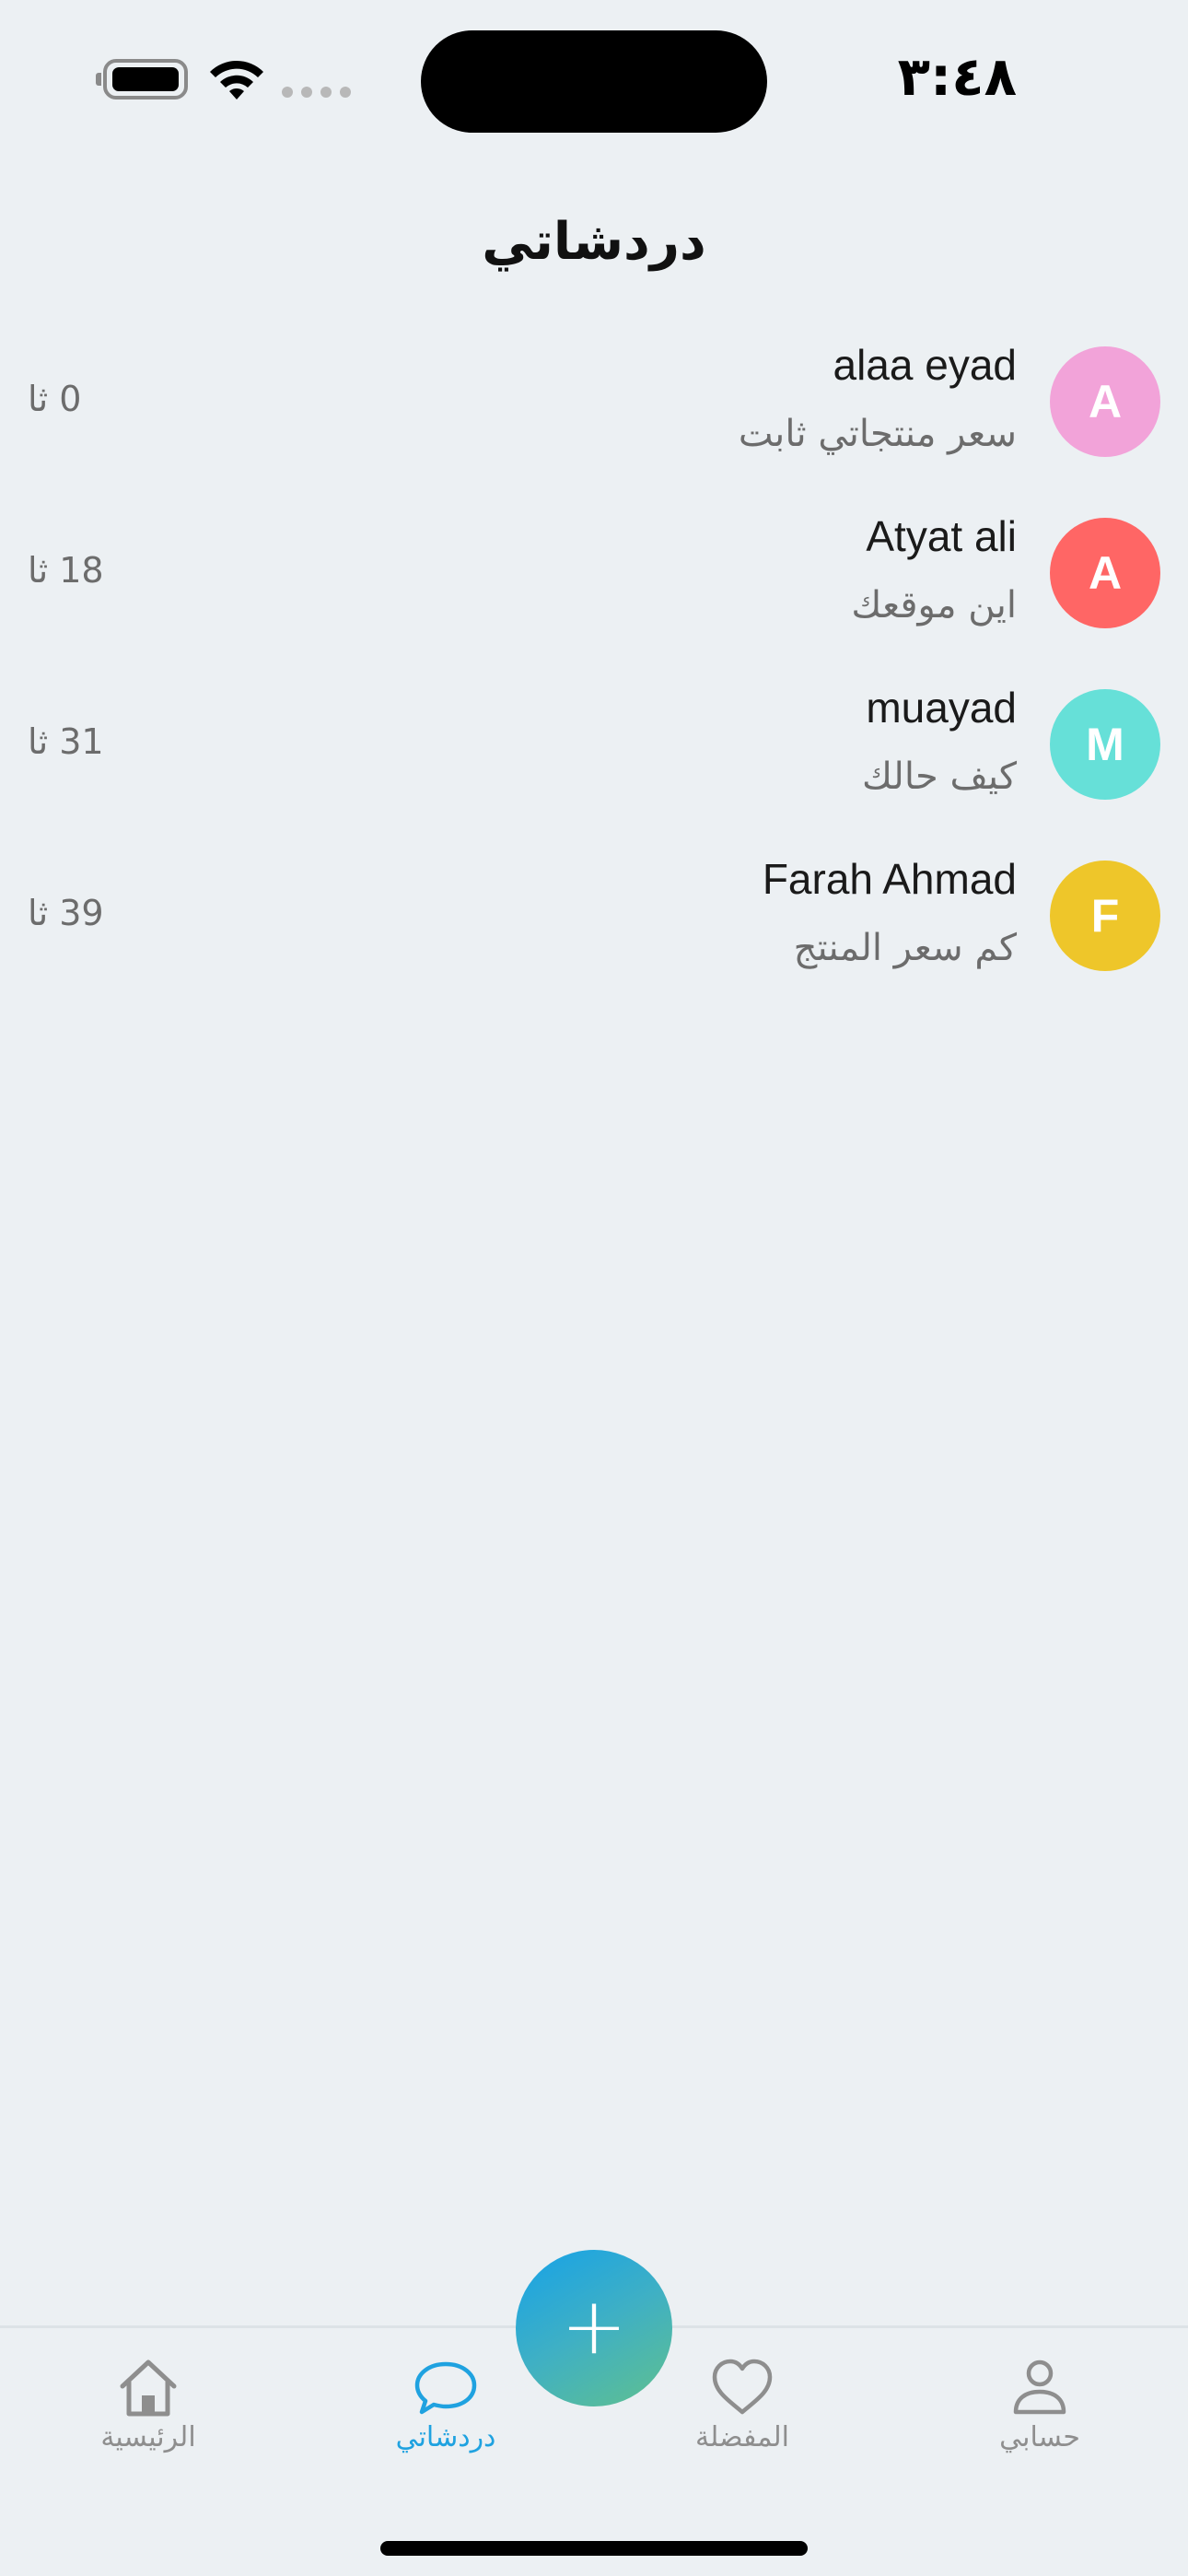 The image size is (1188, 2576). What do you see at coordinates (445, 2437) in the screenshot?
I see `tab-label: دردشاتي` at bounding box center [445, 2437].